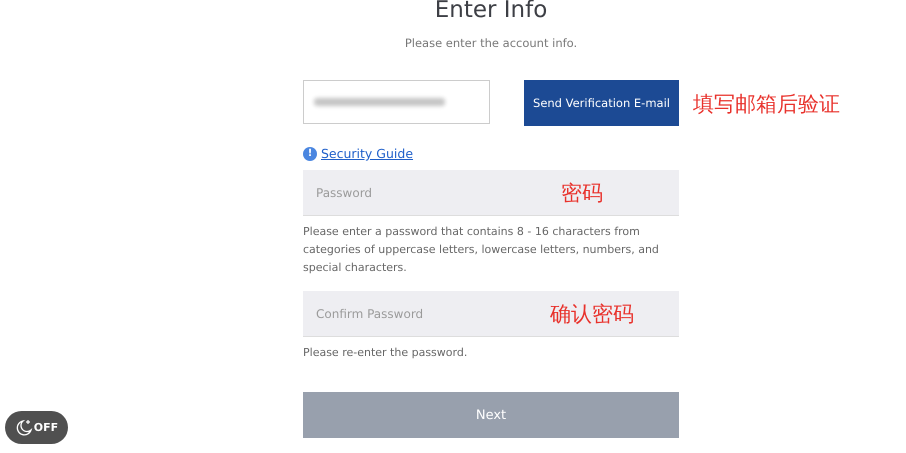  I want to click on email-field, so click(396, 102).